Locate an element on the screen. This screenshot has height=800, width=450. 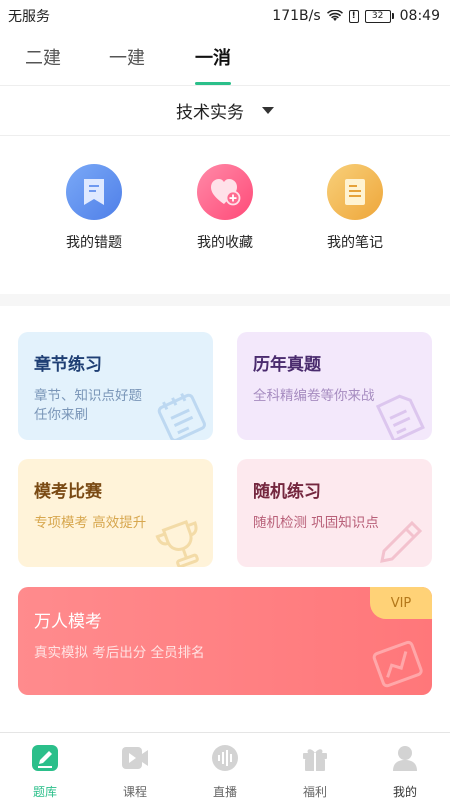
notes-button: 我的笔记 is located at coordinates (355, 208).